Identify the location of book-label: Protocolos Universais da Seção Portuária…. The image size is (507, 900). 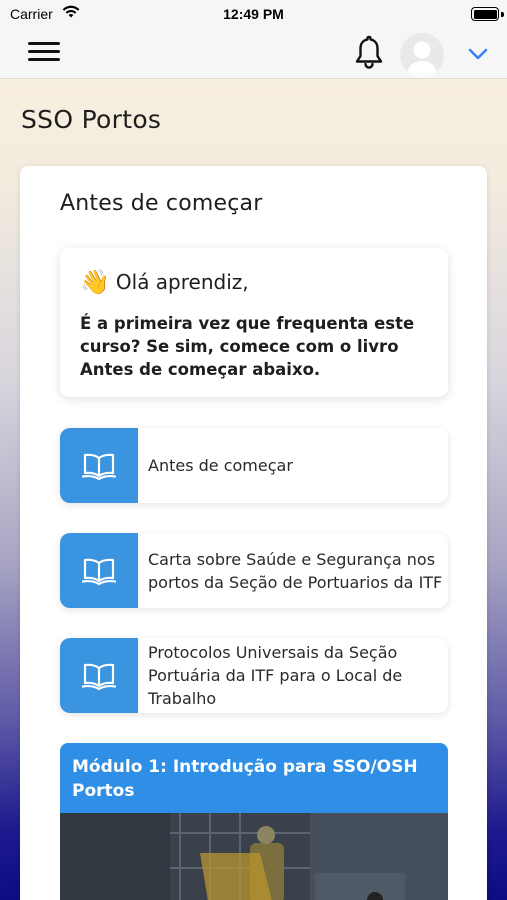
(275, 675).